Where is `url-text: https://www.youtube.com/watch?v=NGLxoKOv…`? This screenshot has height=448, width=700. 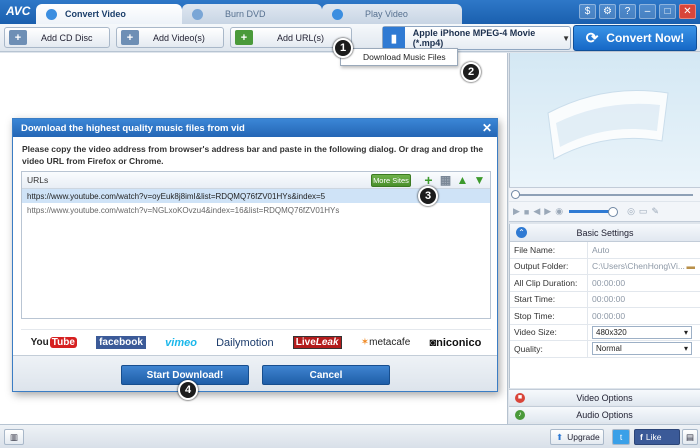
url-text: https://www.youtube.com/watch?v=NGLxoKOv… is located at coordinates (183, 210).